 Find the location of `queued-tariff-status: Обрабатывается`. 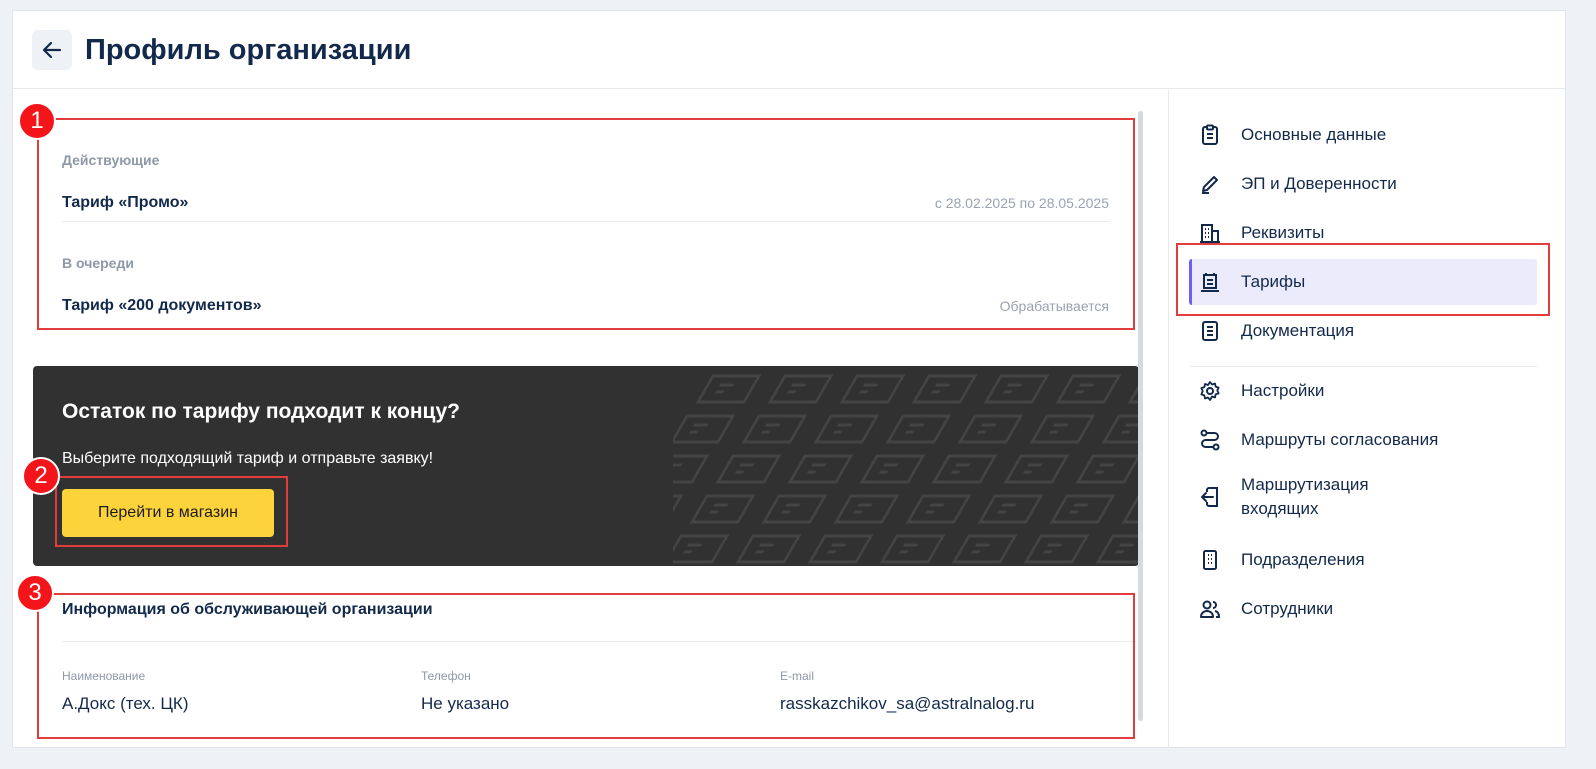

queued-tariff-status: Обрабатывается is located at coordinates (1054, 306).